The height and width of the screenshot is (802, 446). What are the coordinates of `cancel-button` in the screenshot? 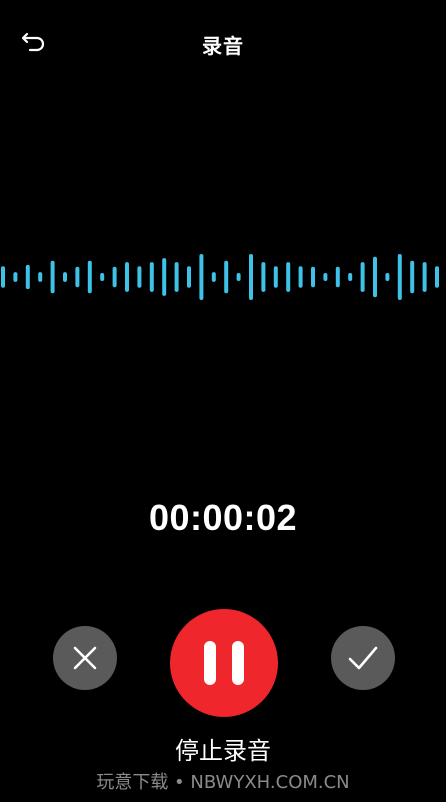 It's located at (85, 658).